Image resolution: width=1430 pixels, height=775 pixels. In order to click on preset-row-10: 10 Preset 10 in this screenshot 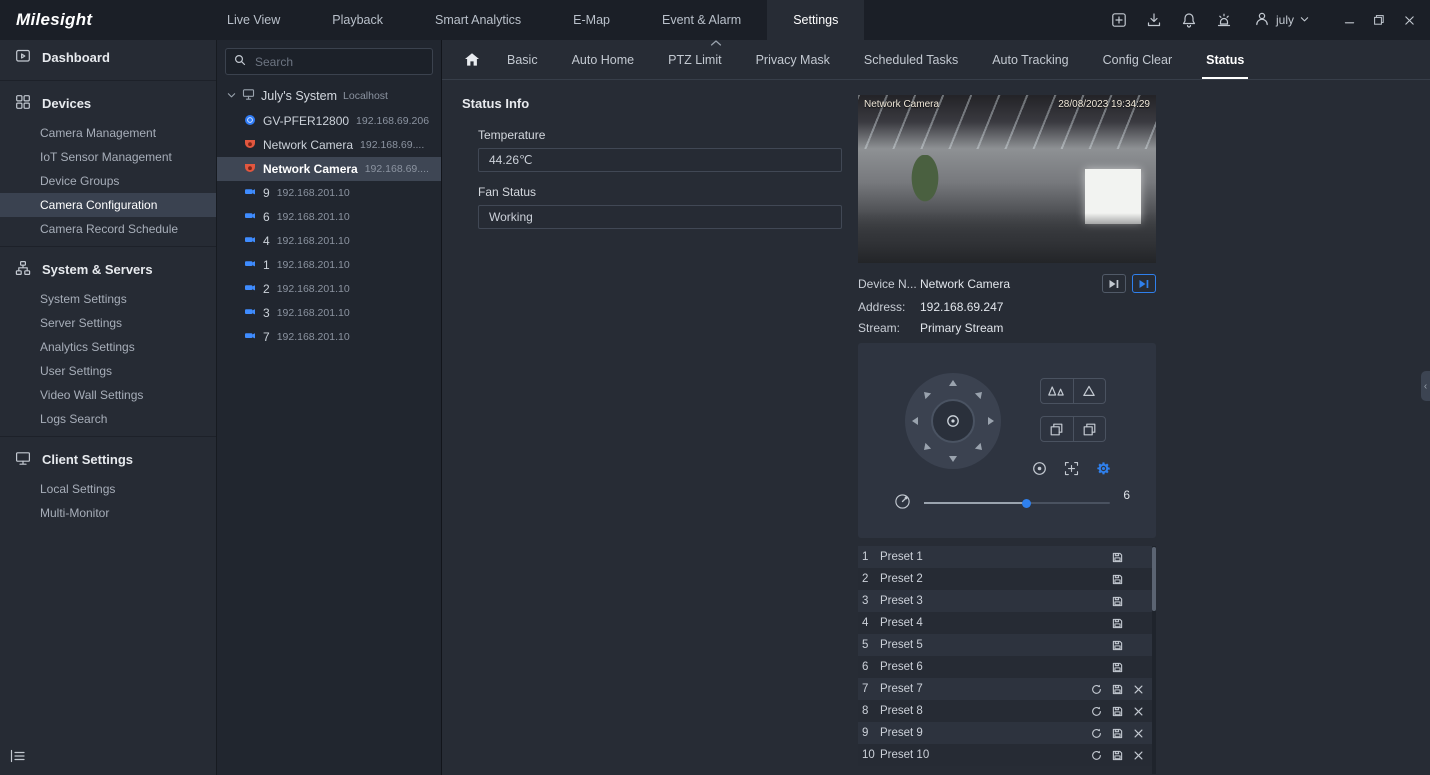, I will do `click(1007, 755)`.